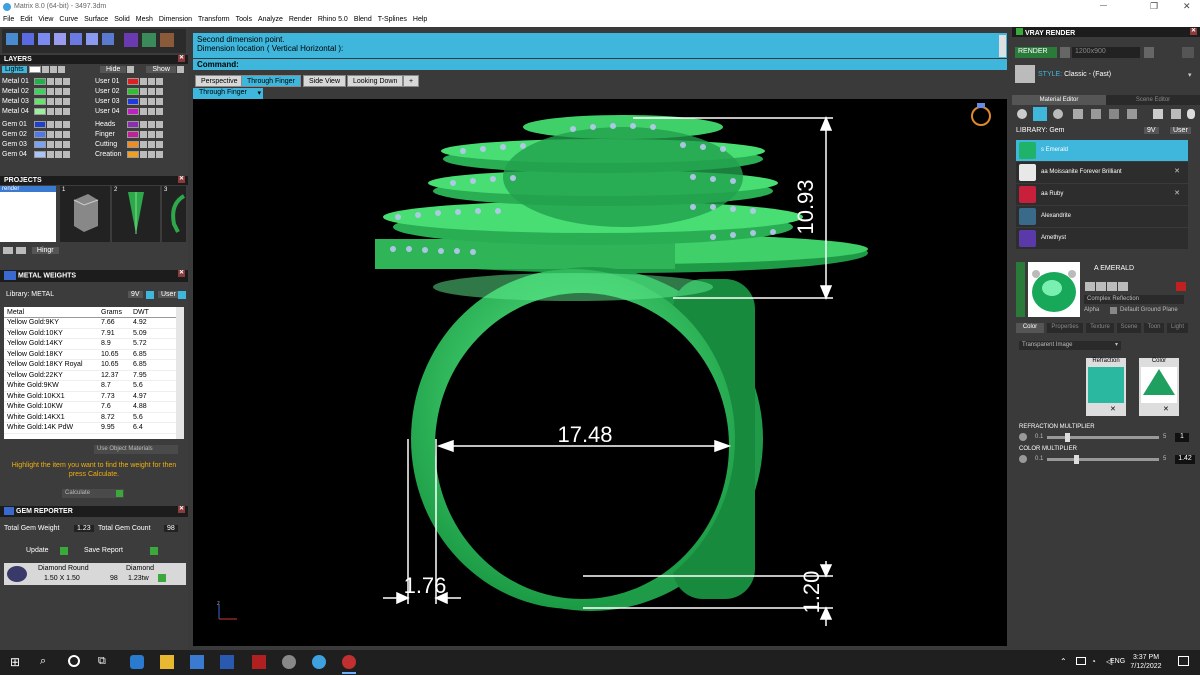 The image size is (1200, 675). I want to click on layer-row: User 02, so click(129, 93).